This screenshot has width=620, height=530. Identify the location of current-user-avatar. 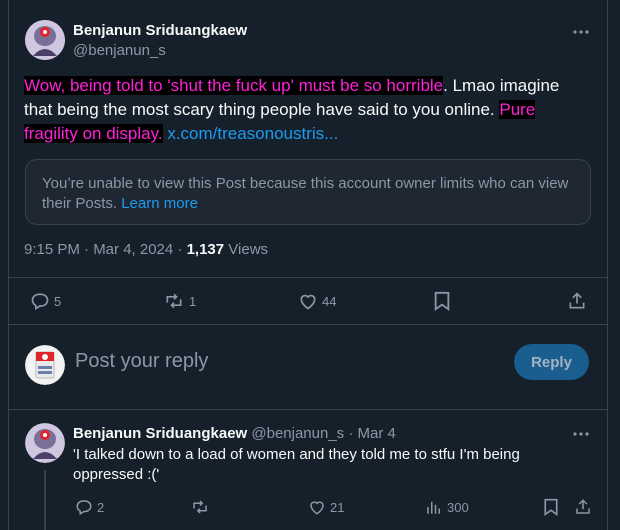
(45, 365).